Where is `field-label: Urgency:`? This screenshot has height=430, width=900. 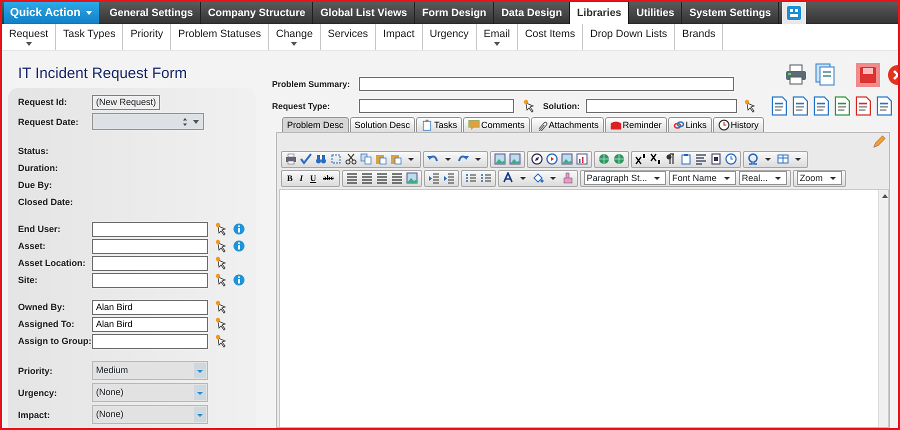 field-label: Urgency: is located at coordinates (38, 393).